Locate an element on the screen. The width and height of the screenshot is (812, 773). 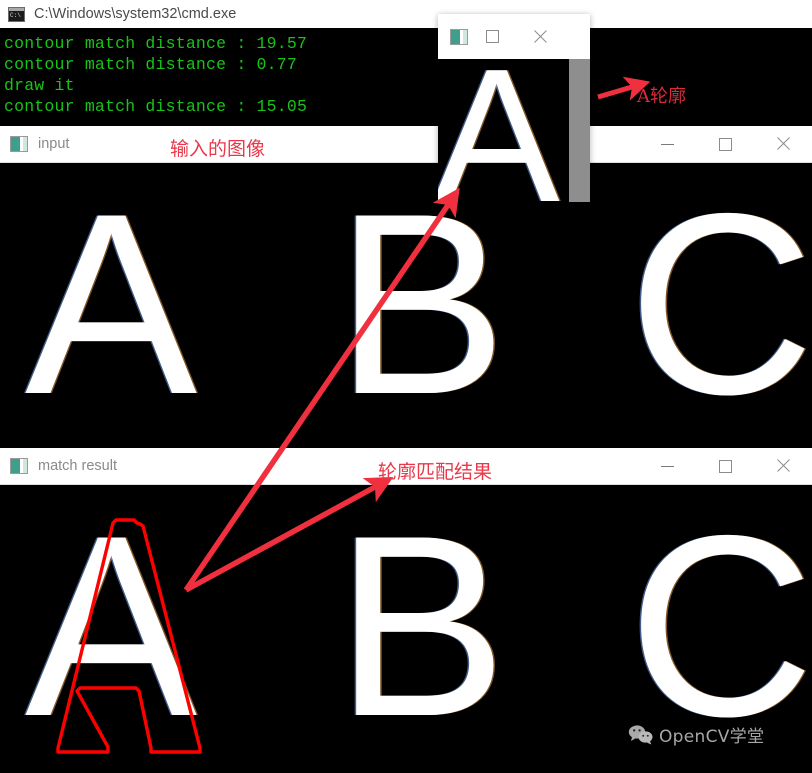
match-result-window-title: match result is located at coordinates (77, 466).